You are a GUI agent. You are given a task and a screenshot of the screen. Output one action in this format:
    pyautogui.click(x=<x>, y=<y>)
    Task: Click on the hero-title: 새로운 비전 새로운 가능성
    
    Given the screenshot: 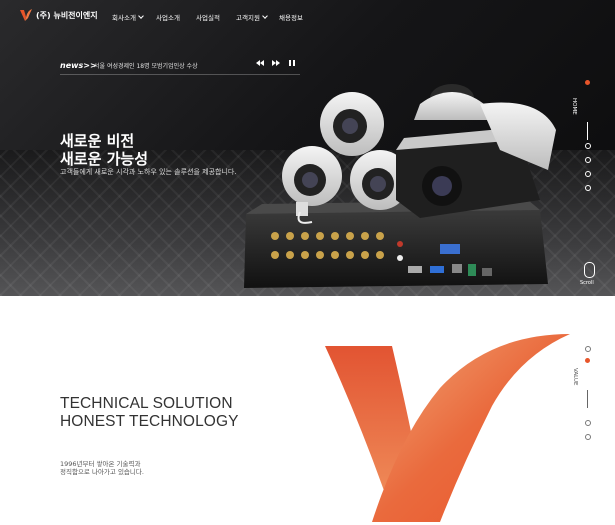 What is the action you would take?
    pyautogui.click(x=104, y=150)
    